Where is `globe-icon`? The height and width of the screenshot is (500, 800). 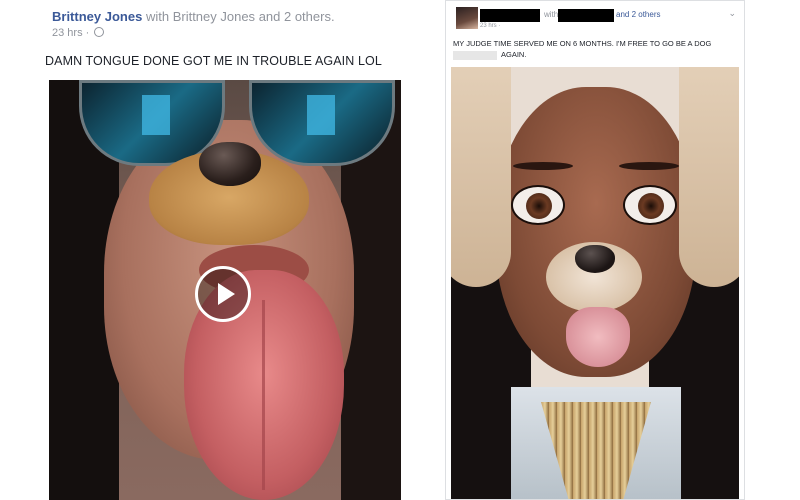 globe-icon is located at coordinates (99, 32).